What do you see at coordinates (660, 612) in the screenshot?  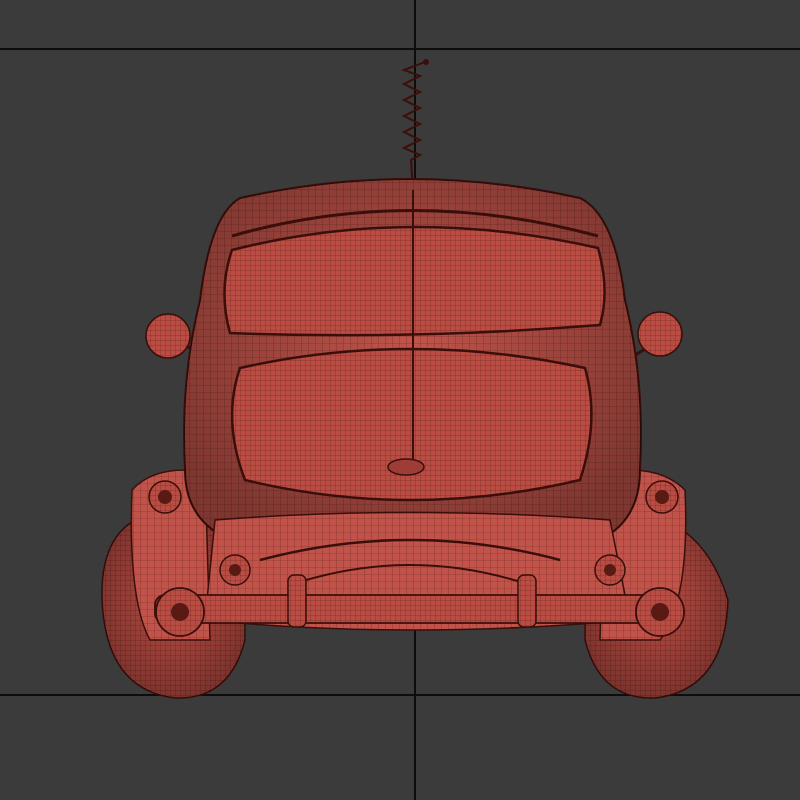 I see `bumper-light-right` at bounding box center [660, 612].